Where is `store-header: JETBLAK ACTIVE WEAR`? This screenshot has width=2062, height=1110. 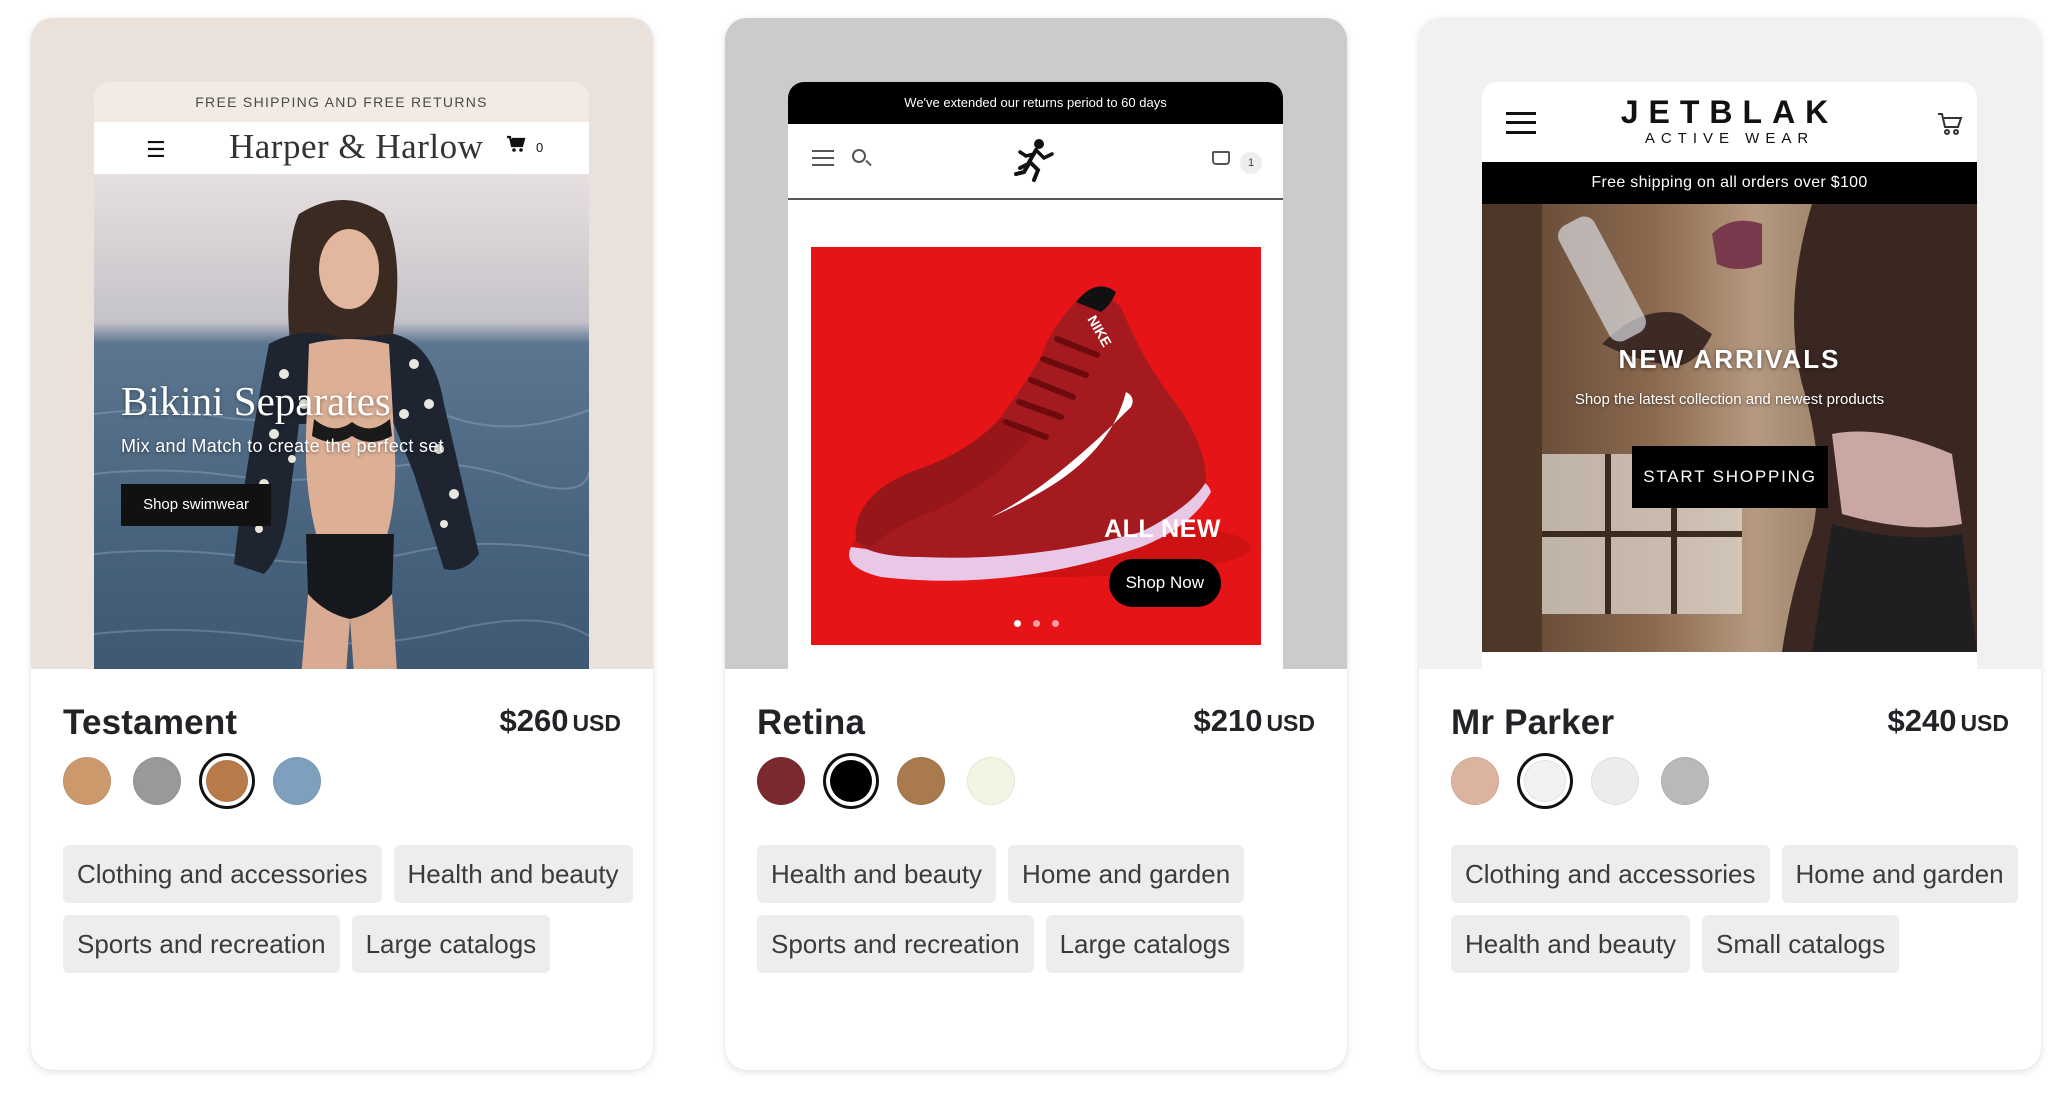
store-header: JETBLAK ACTIVE WEAR is located at coordinates (1729, 122).